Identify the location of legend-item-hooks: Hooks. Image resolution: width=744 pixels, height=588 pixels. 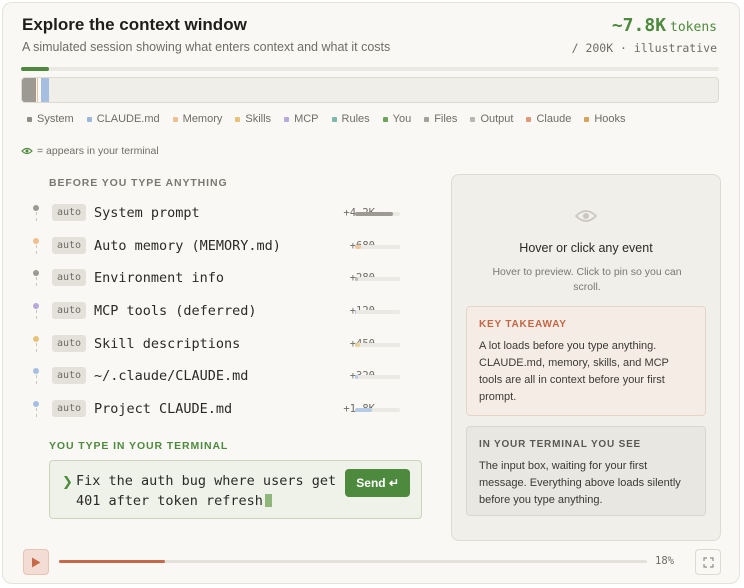
(605, 119).